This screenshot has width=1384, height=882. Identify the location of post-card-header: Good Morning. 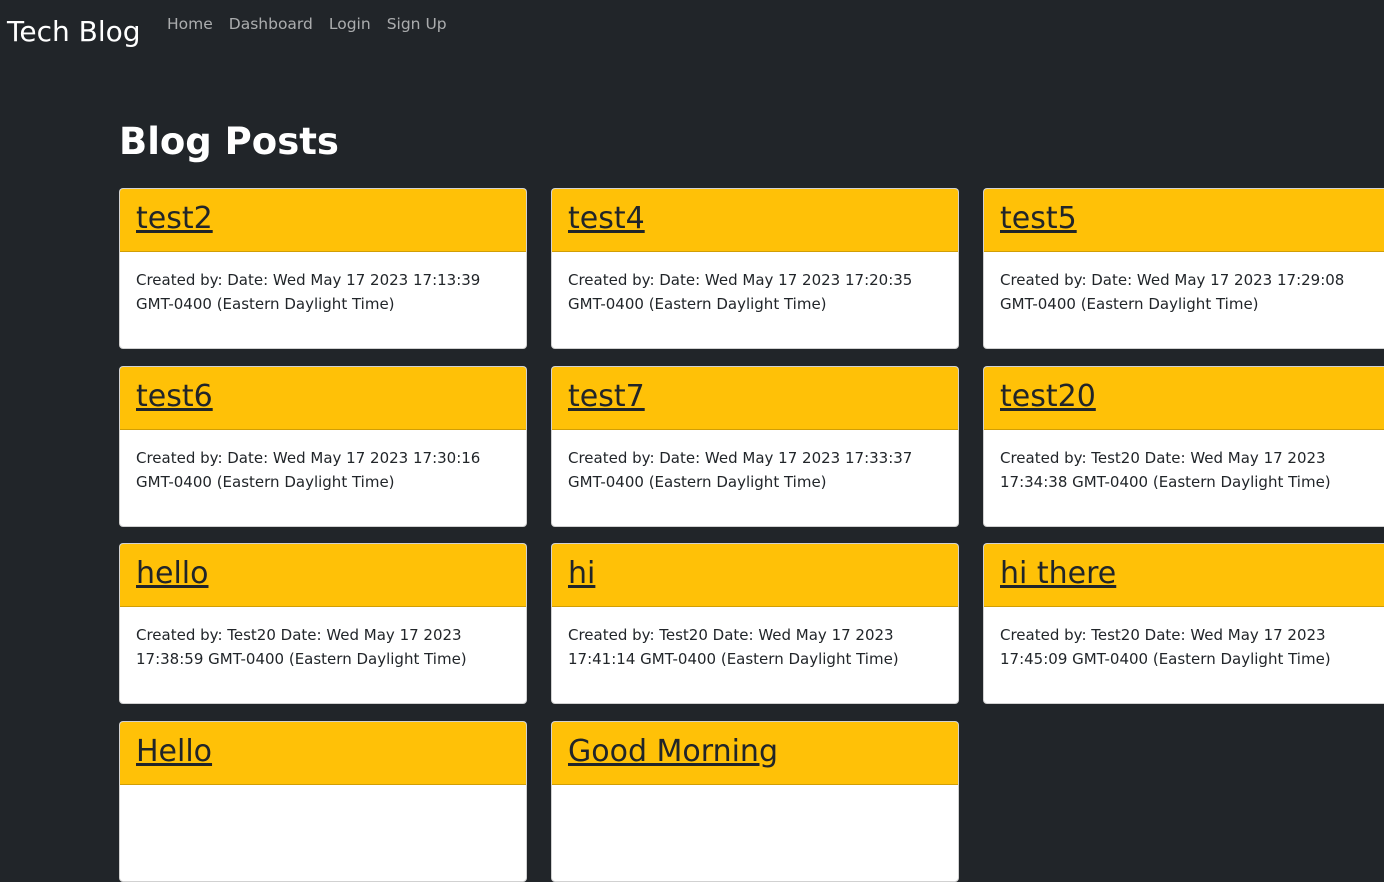
(755, 753).